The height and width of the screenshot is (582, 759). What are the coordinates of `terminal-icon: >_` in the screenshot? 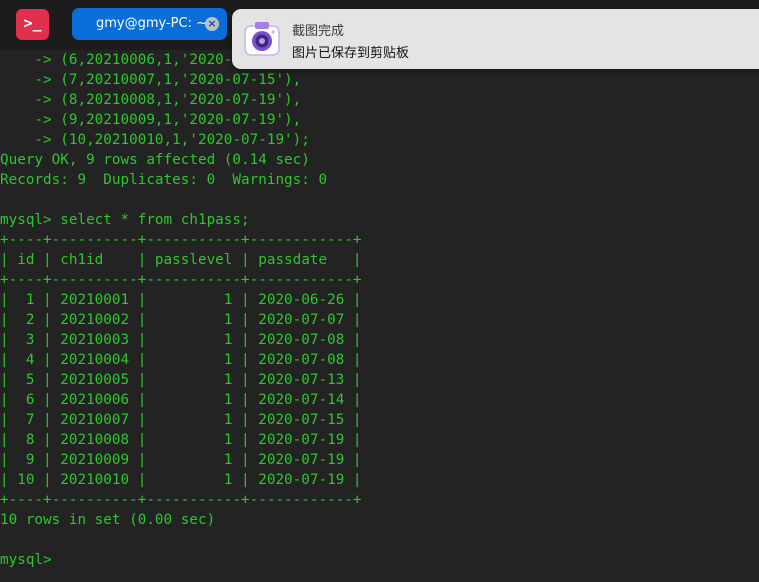 It's located at (32, 24).